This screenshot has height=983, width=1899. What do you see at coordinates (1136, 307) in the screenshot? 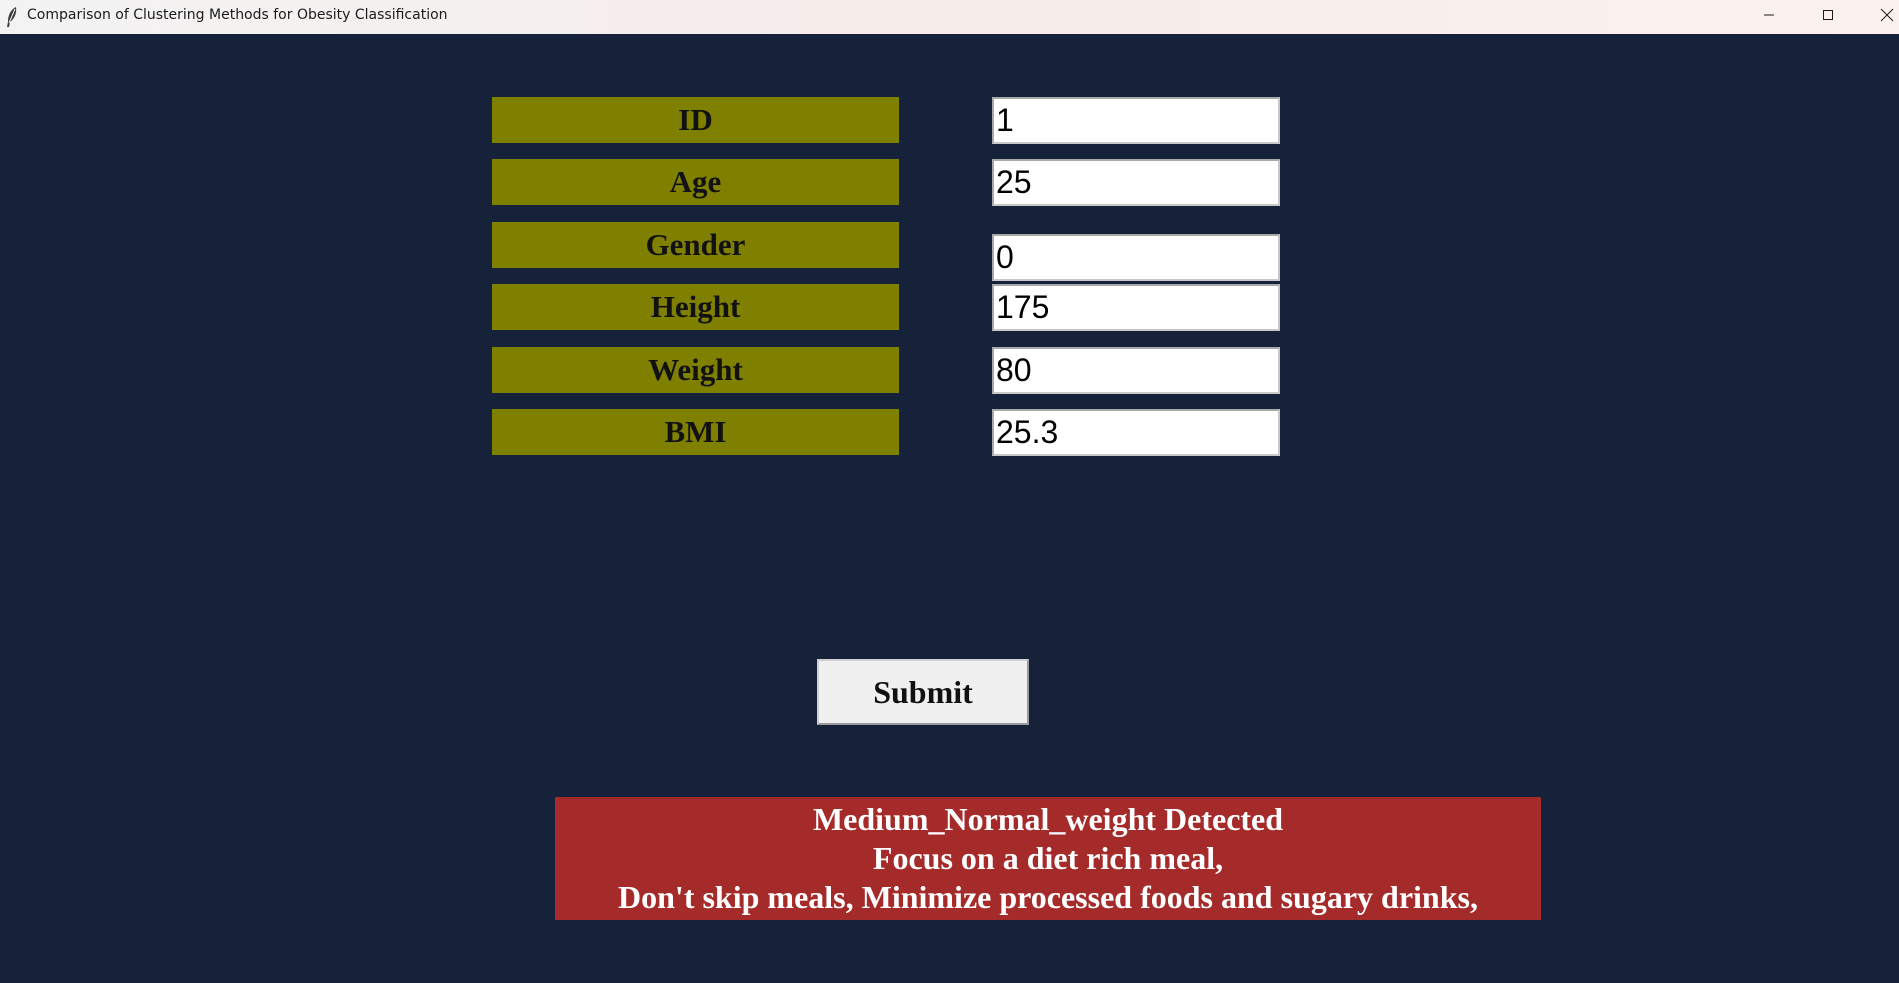
I see `height-input` at bounding box center [1136, 307].